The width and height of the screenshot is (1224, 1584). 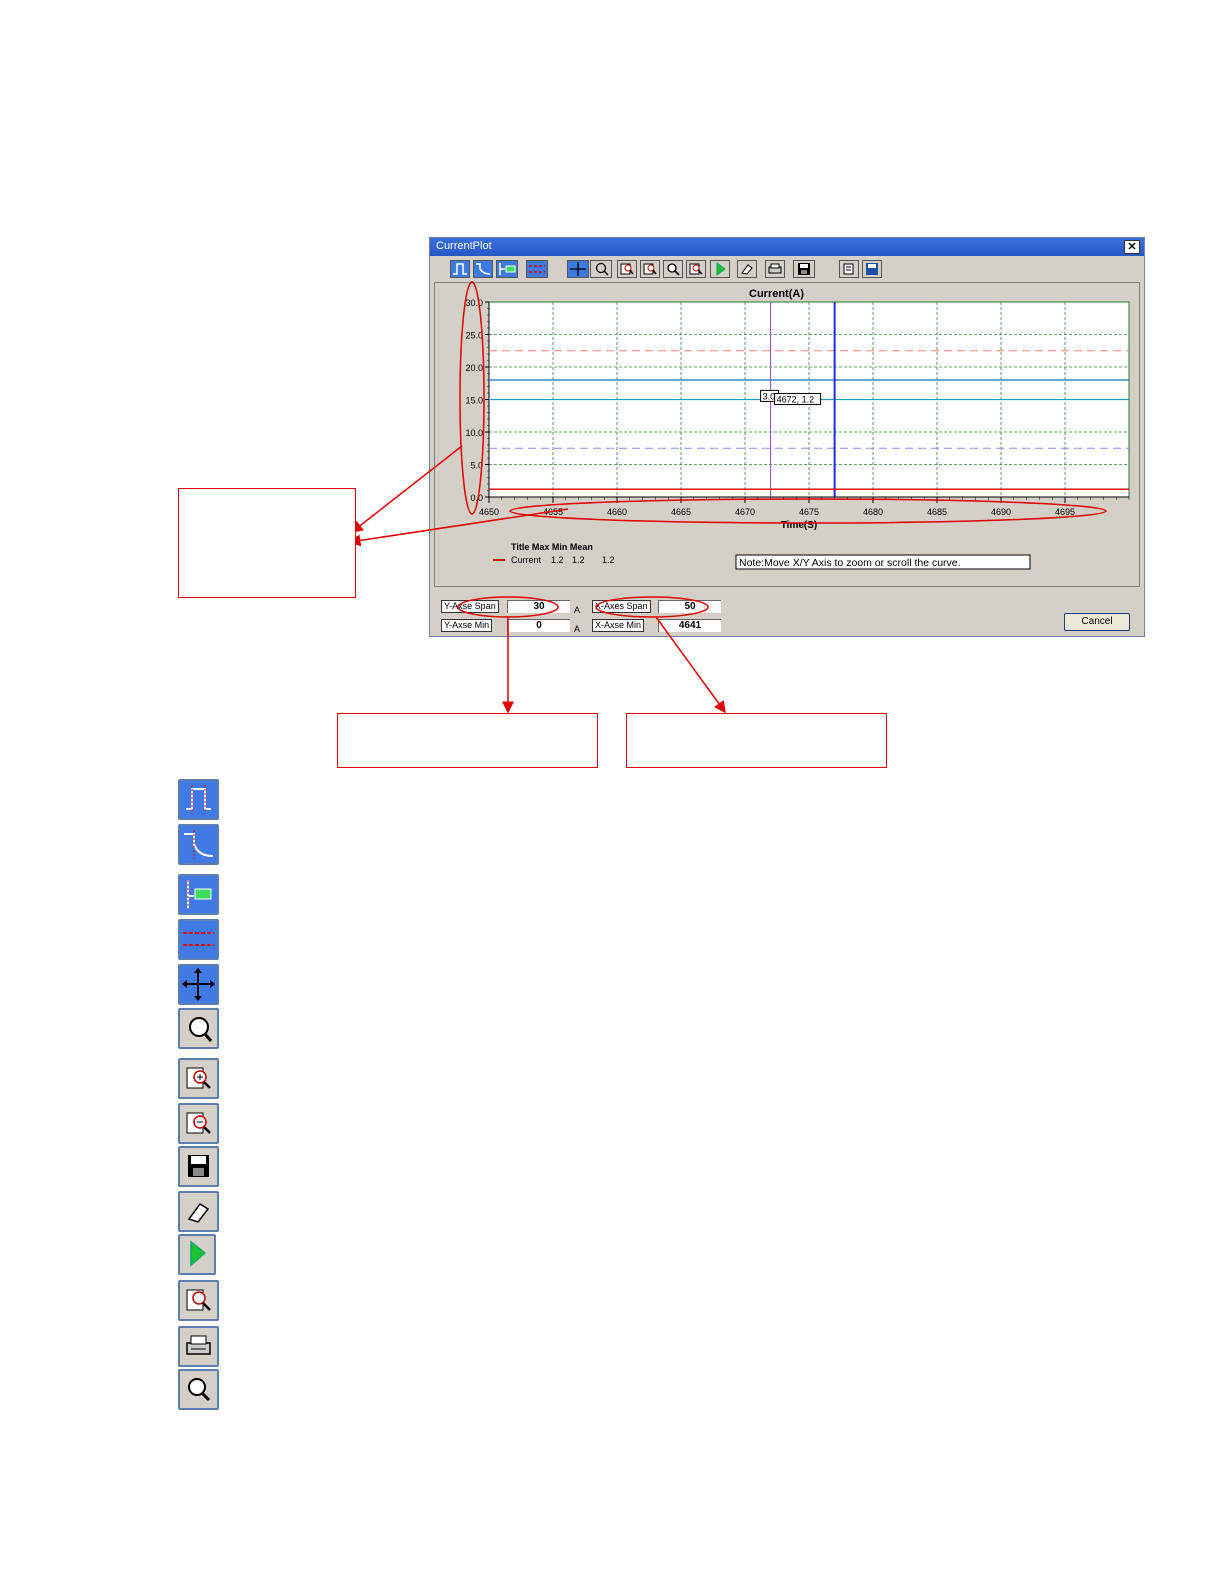 I want to click on cursor-readout-icon, so click(x=203, y=894).